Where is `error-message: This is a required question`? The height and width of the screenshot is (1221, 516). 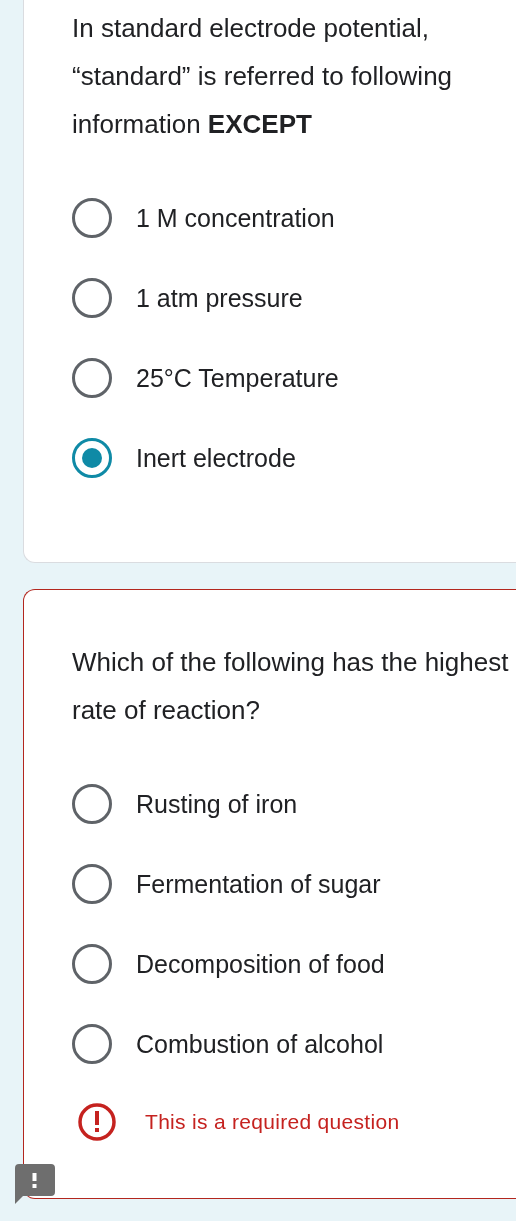 error-message: This is a required question is located at coordinates (272, 1122).